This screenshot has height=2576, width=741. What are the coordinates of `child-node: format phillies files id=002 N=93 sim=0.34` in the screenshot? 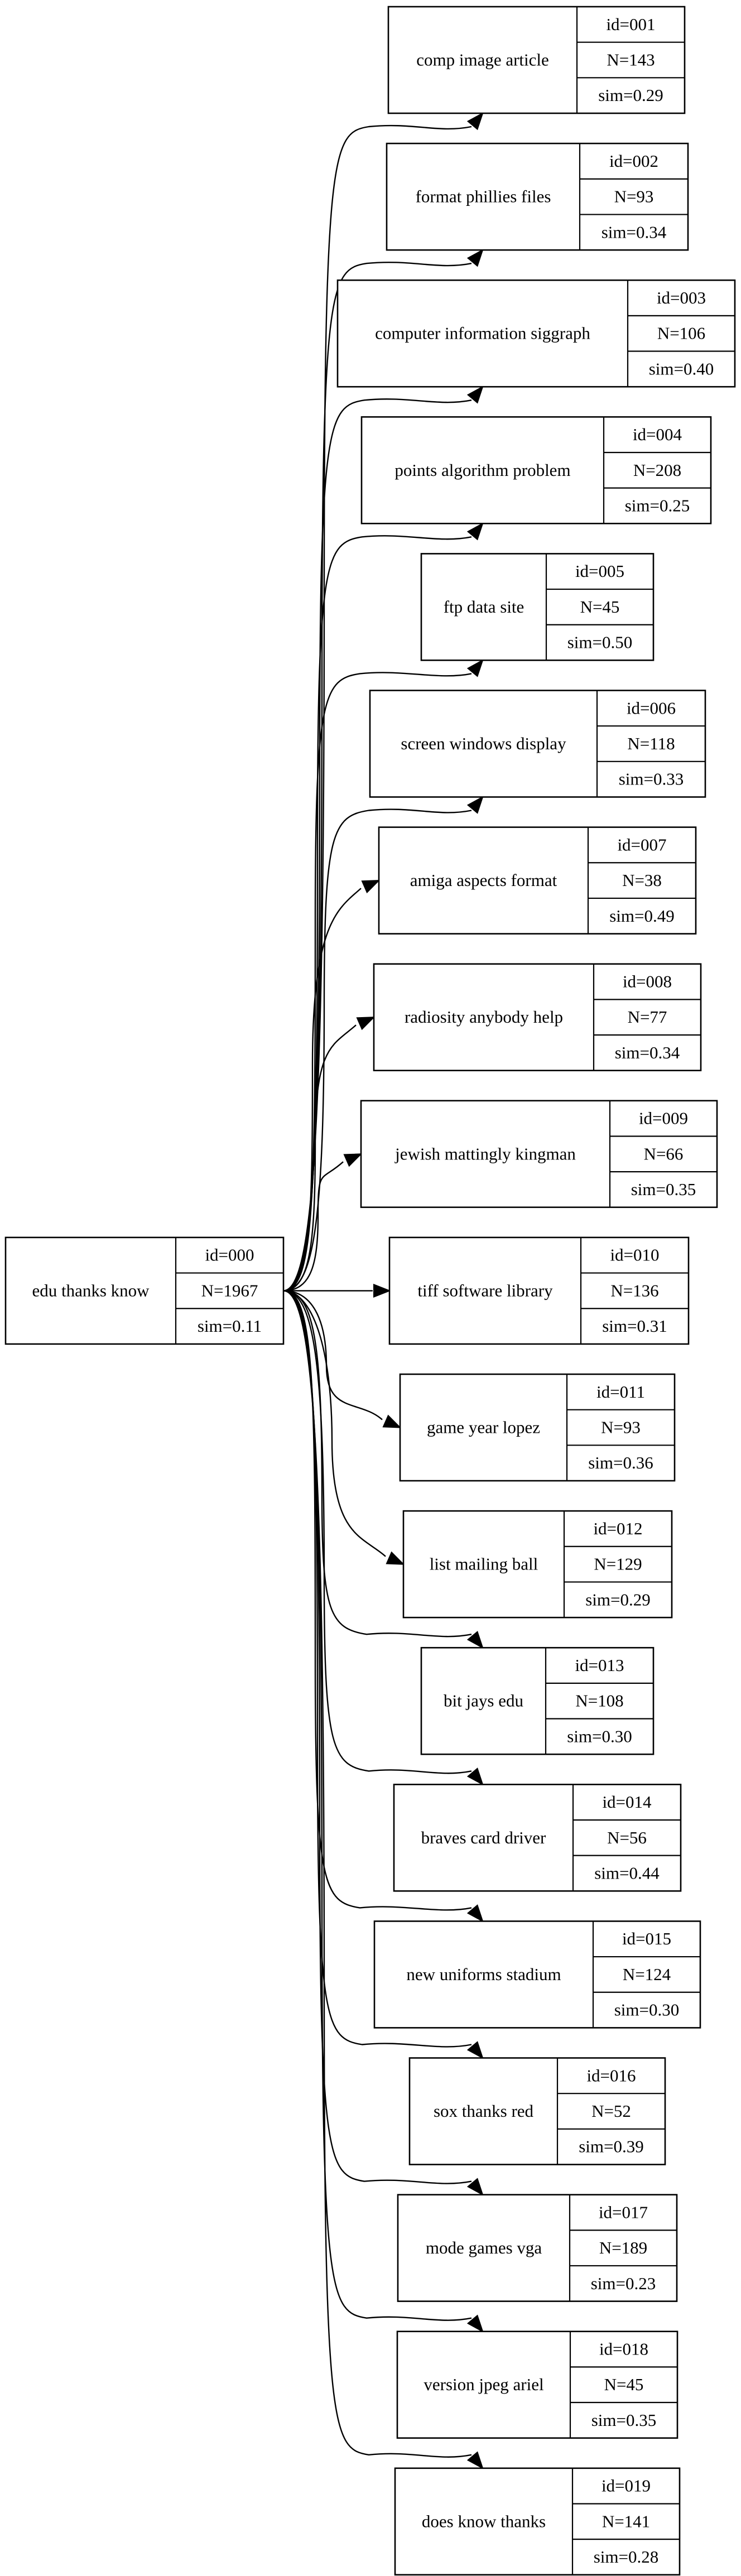 It's located at (538, 197).